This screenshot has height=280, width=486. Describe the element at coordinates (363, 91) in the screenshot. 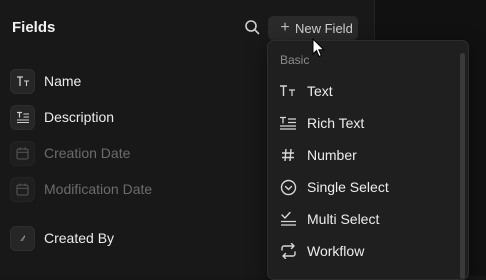

I see `menu-item-text: Text` at that location.